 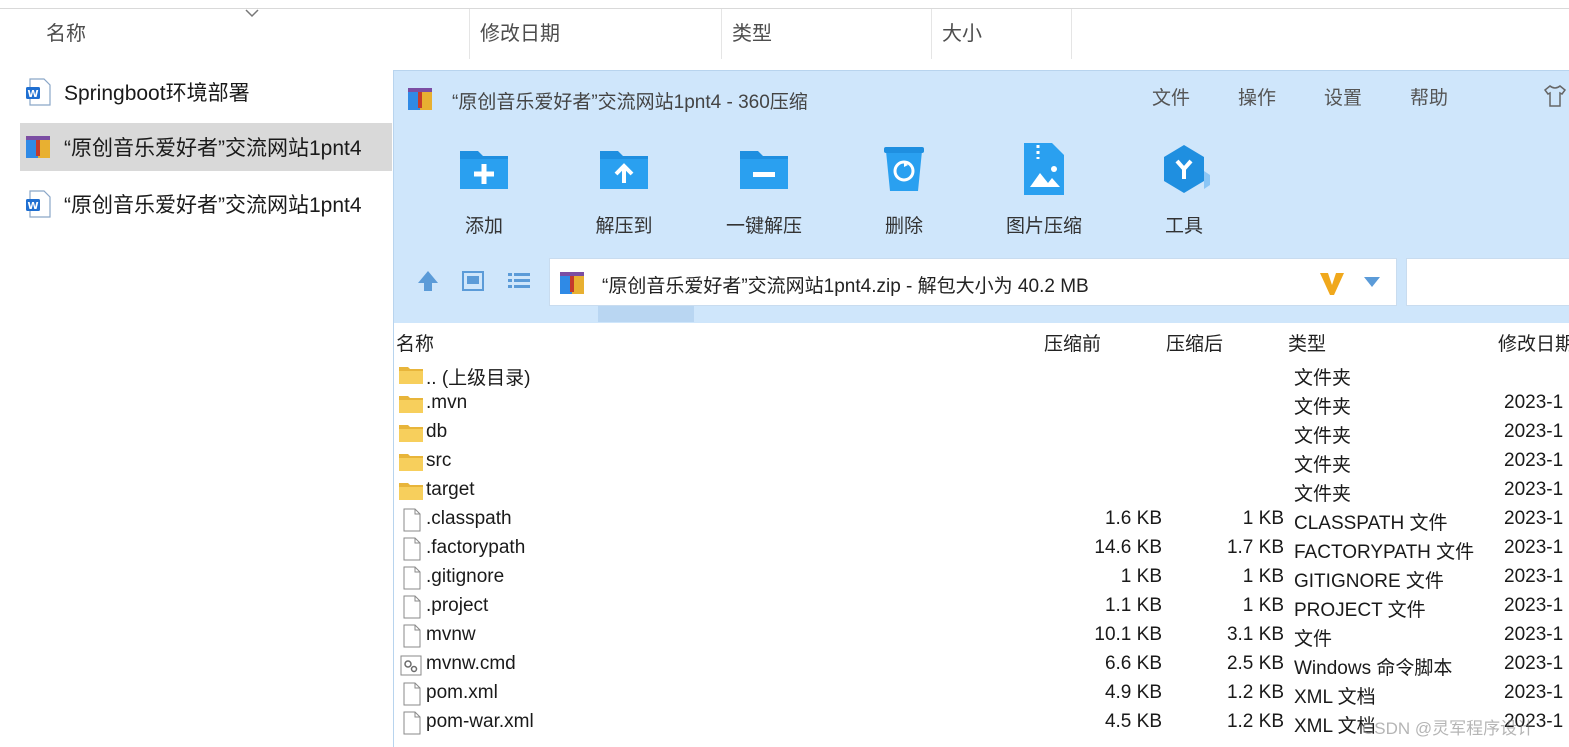 I want to click on file-size-before: 4.5 KB, so click(x=1133, y=721).